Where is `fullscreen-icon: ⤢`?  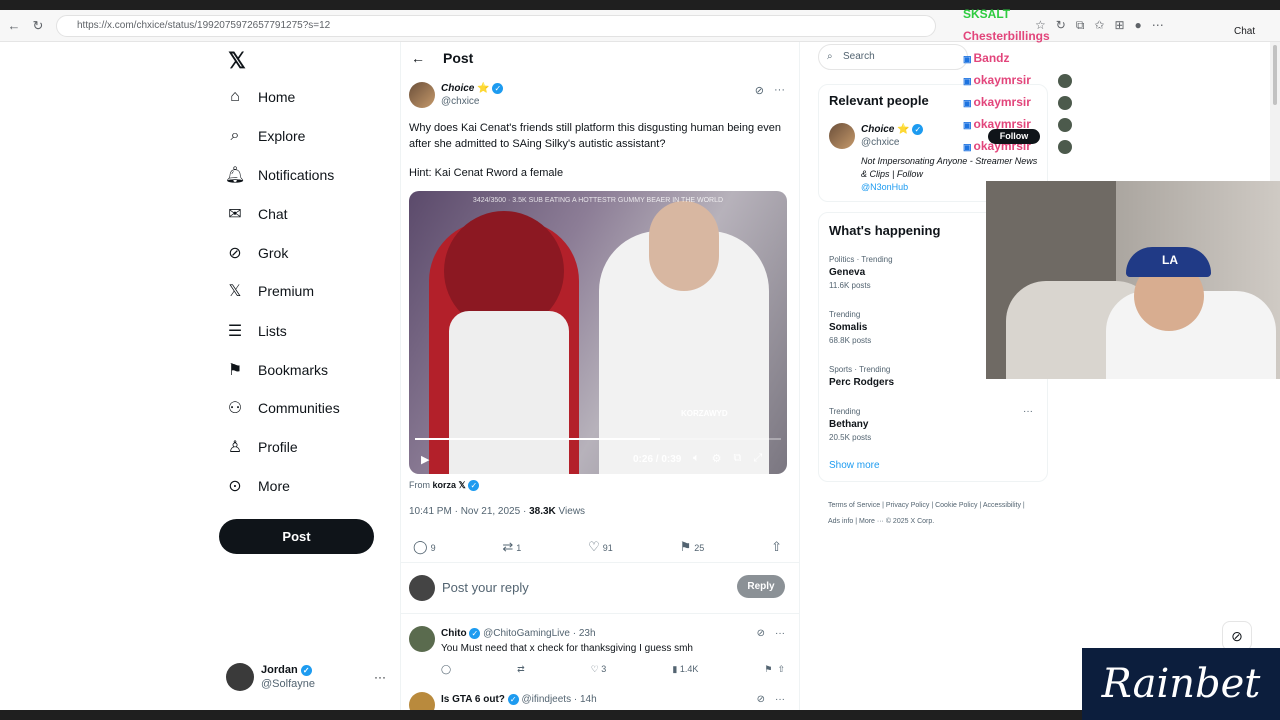 fullscreen-icon: ⤢ is located at coordinates (757, 458).